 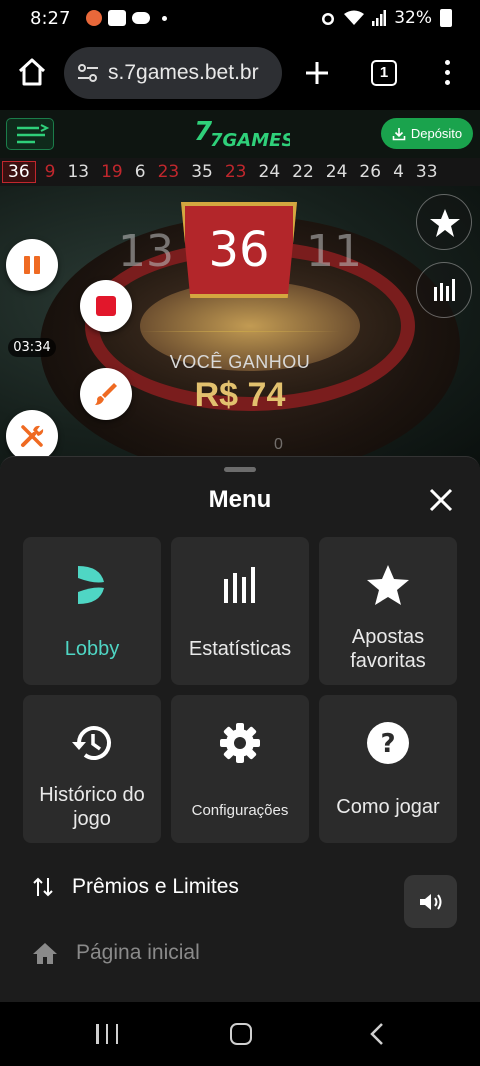 I want to click on brush-icon, so click(x=106, y=394).